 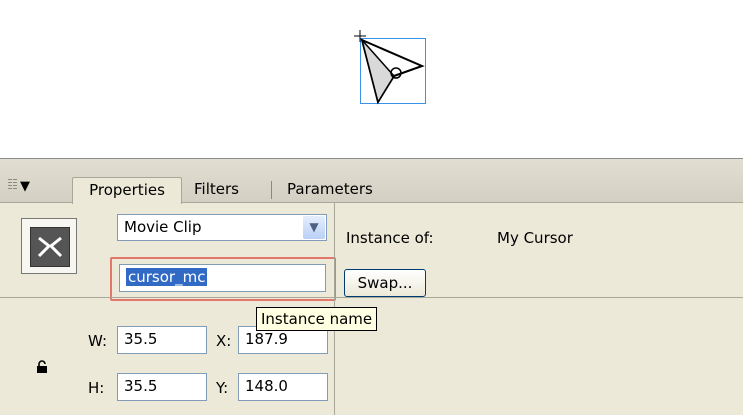 What do you see at coordinates (141, 339) in the screenshot?
I see `width-value: 35.5` at bounding box center [141, 339].